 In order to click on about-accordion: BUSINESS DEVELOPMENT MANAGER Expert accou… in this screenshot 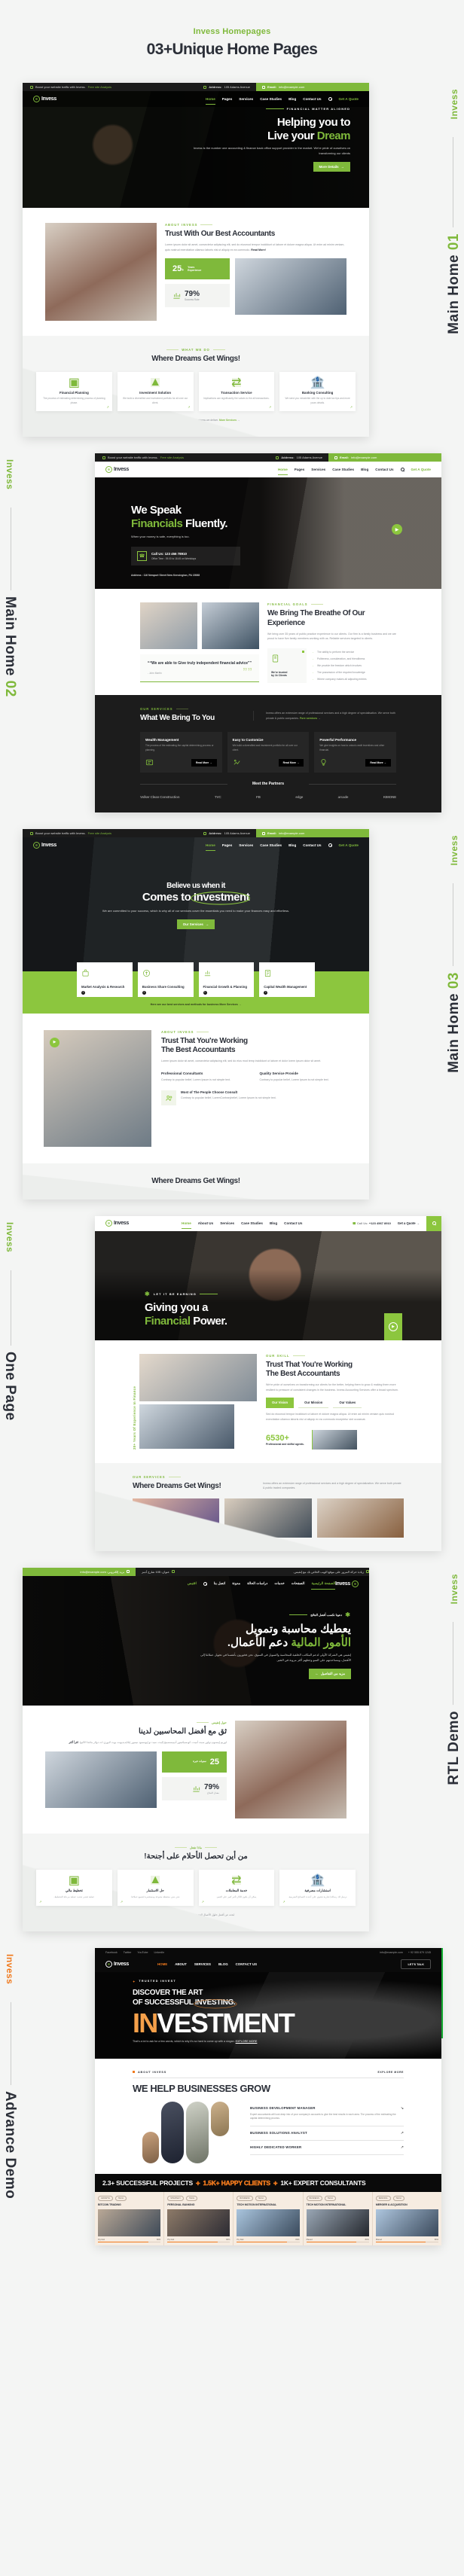, I will do `click(327, 2132)`.